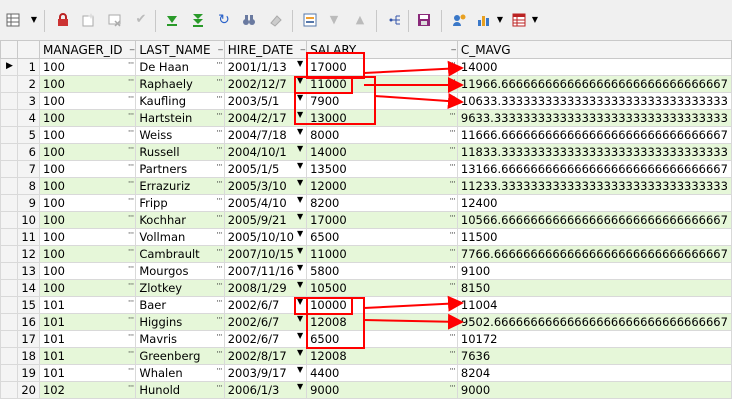  Describe the element at coordinates (249, 20) in the screenshot. I see `find-binoculars-icon` at that location.